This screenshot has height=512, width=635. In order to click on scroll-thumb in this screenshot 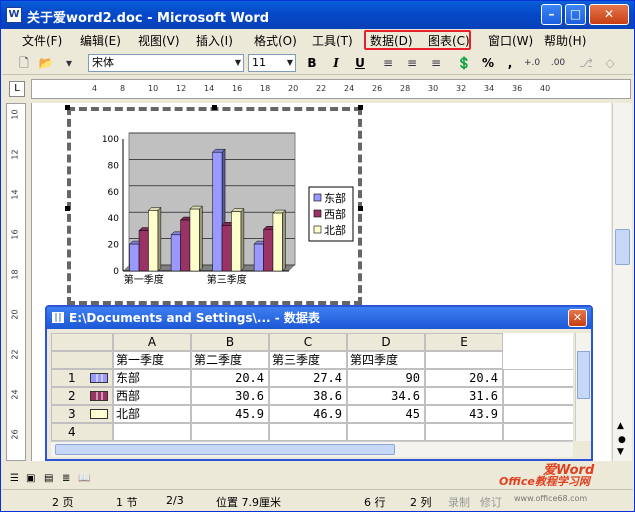, I will do `click(622, 247)`.